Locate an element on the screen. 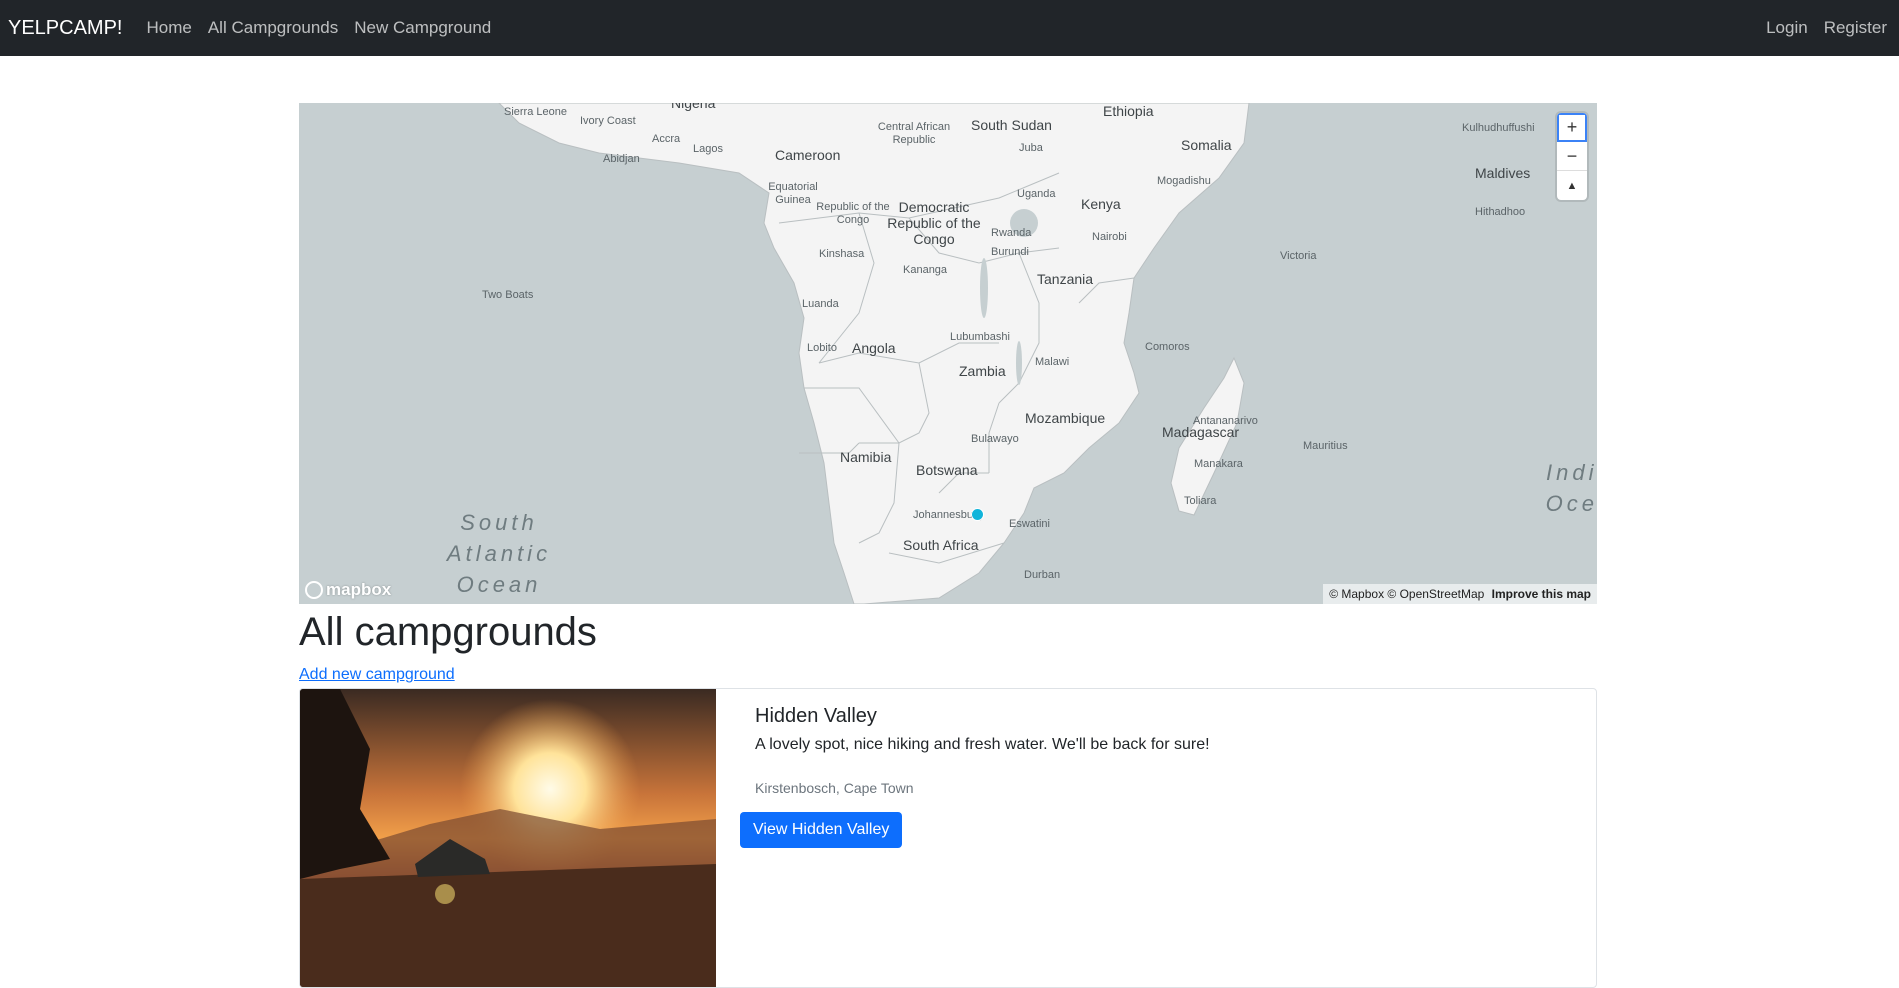  map-label: Central African Republic is located at coordinates (914, 134).